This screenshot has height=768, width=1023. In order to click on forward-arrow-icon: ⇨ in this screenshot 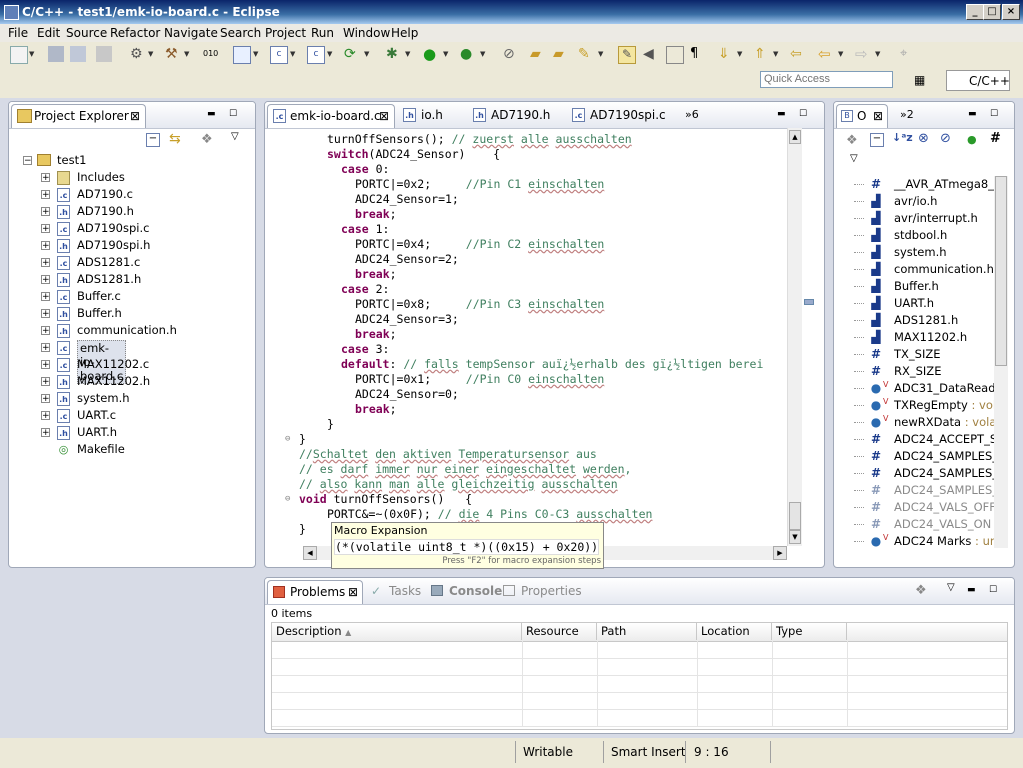, I will do `click(863, 54)`.